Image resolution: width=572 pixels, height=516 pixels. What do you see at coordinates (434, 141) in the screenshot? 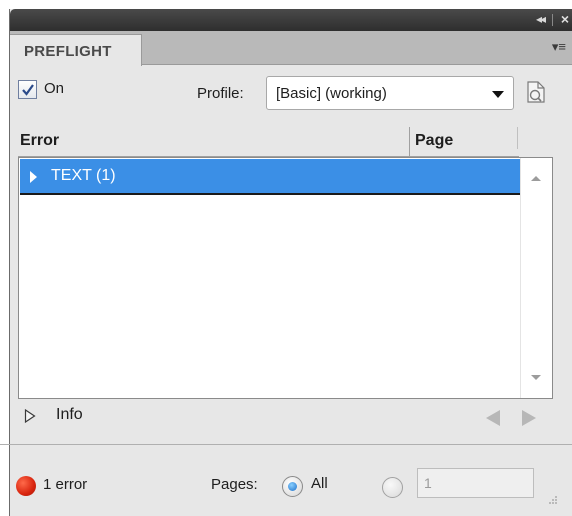
I see `column-header-page: Page` at bounding box center [434, 141].